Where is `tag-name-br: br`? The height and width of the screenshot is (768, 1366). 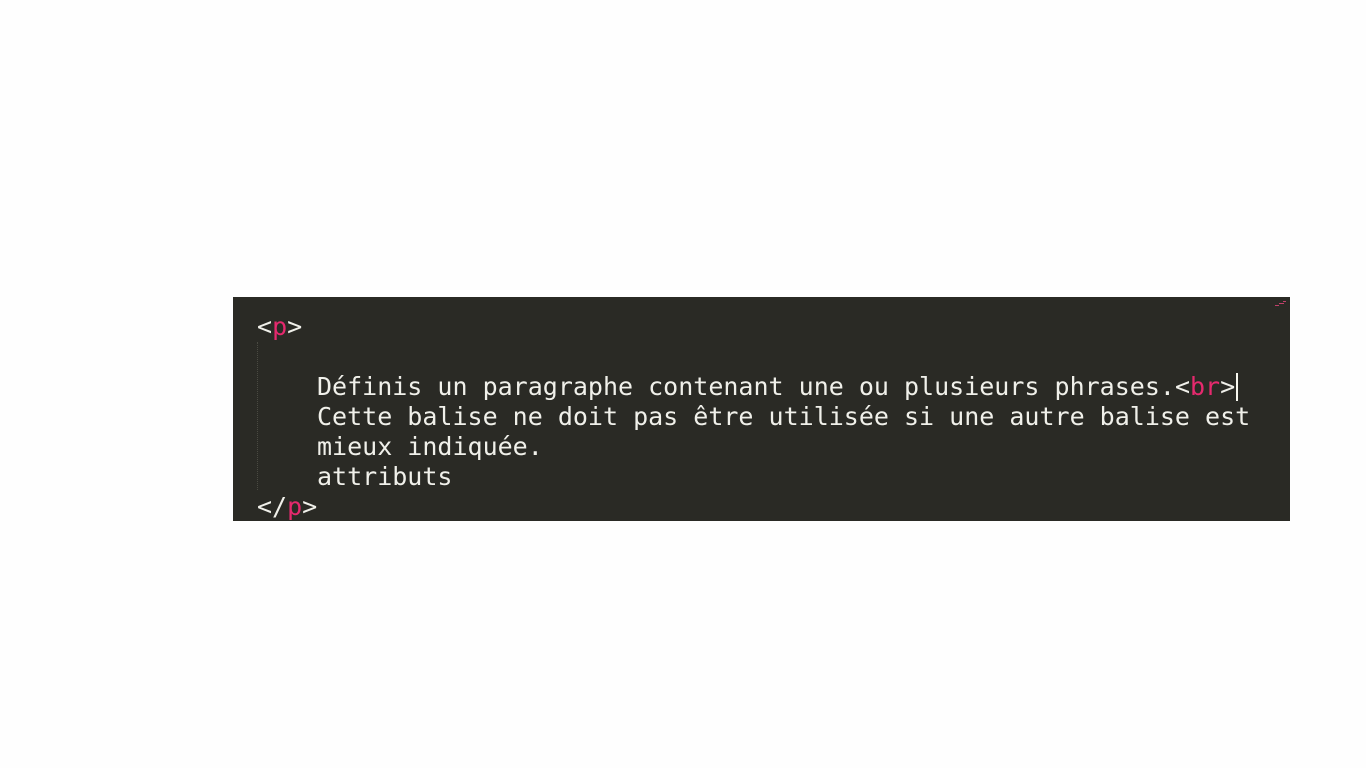
tag-name-br: br is located at coordinates (1205, 386).